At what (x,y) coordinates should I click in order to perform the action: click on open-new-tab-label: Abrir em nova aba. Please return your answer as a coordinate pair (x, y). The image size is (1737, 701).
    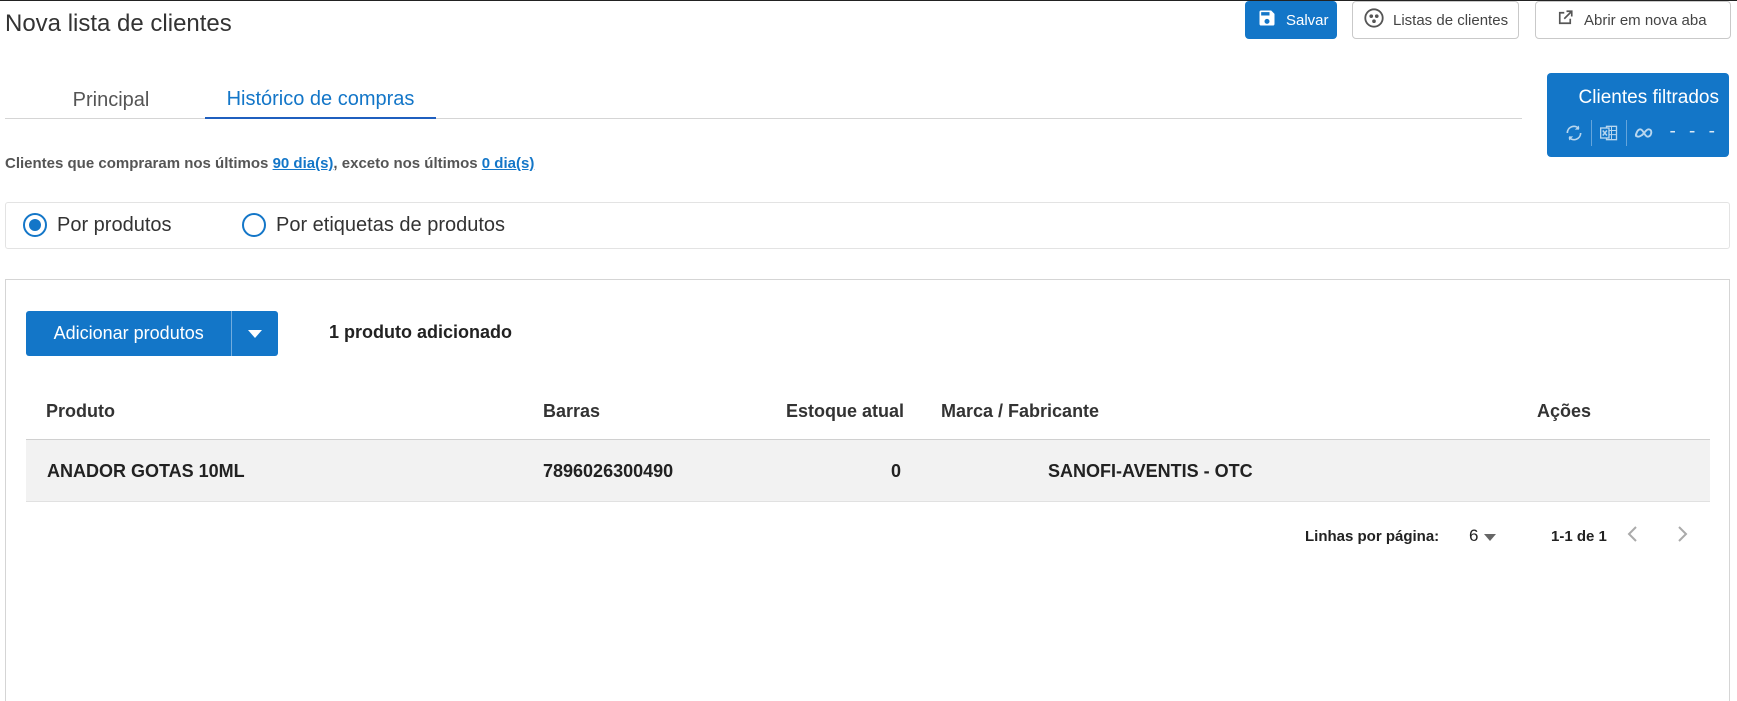
    Looking at the image, I should click on (1645, 20).